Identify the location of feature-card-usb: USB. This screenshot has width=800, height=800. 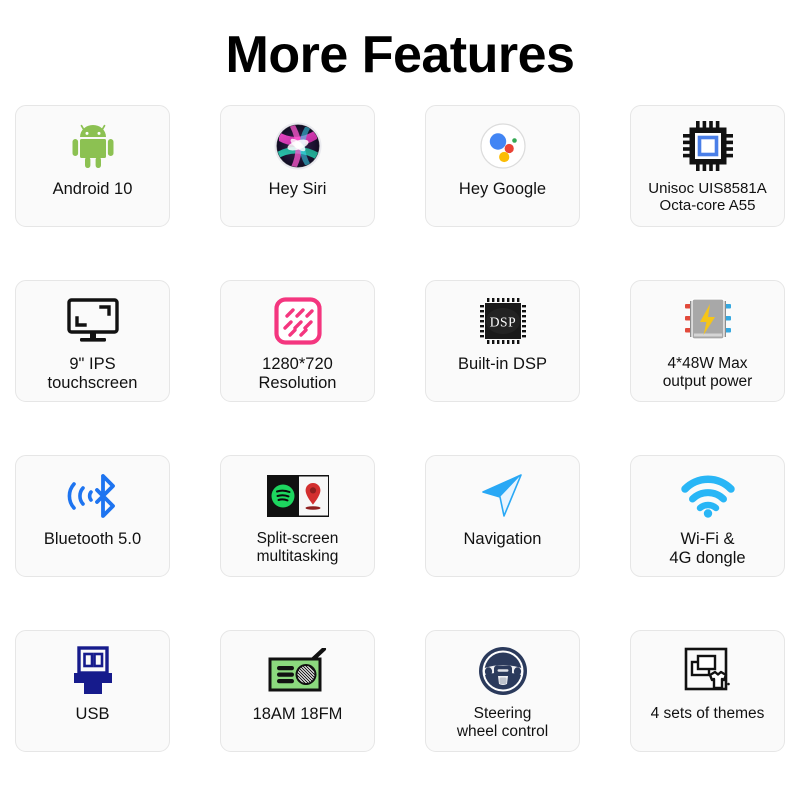
(92, 690).